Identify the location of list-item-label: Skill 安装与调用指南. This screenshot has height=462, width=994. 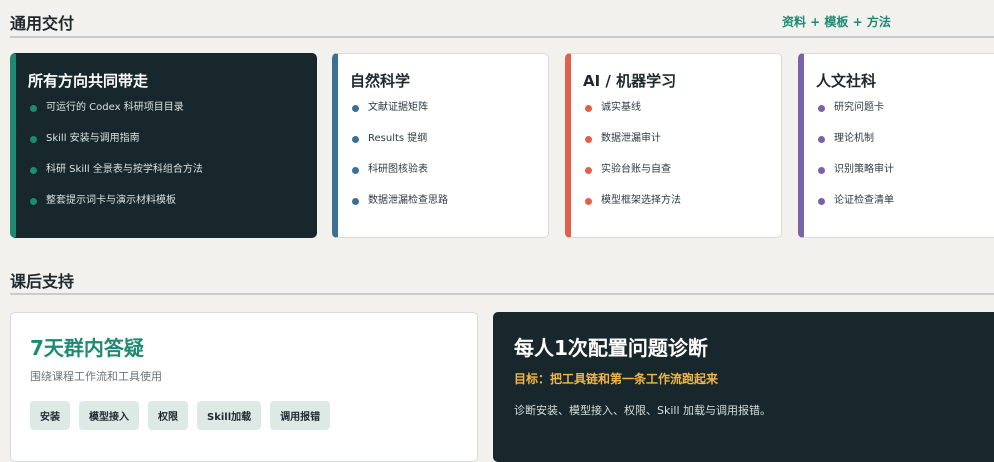
(93, 138).